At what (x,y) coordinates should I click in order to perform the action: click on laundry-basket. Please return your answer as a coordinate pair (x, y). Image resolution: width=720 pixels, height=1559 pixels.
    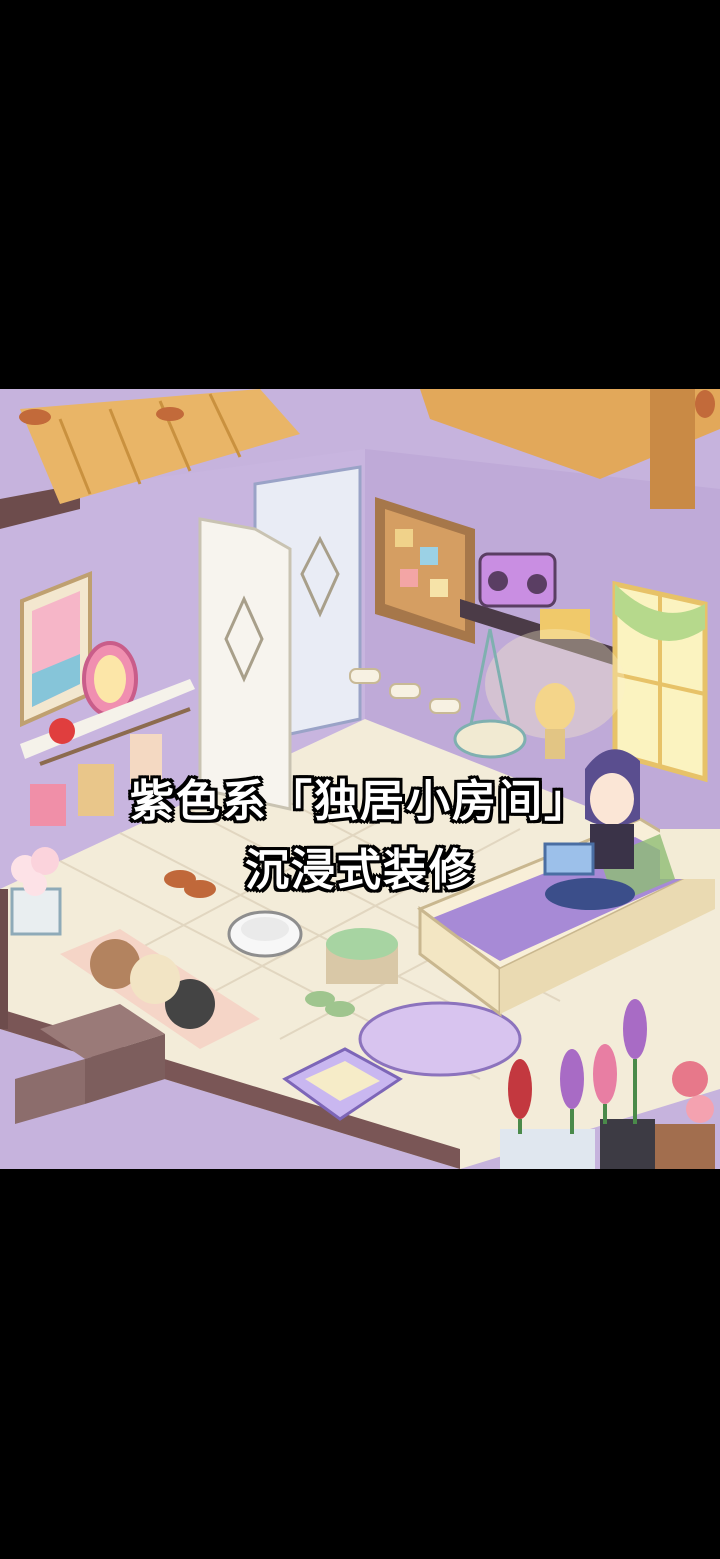
    Looking at the image, I should click on (362, 956).